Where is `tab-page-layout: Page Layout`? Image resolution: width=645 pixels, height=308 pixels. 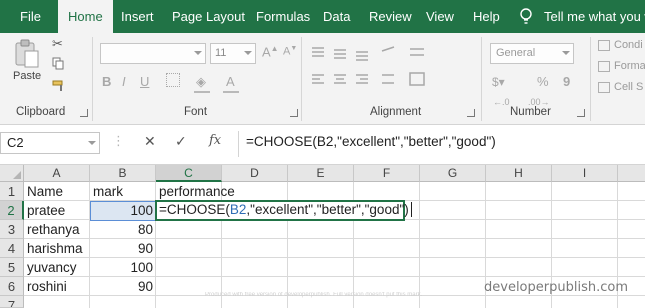
tab-page-layout: Page Layout is located at coordinates (208, 16).